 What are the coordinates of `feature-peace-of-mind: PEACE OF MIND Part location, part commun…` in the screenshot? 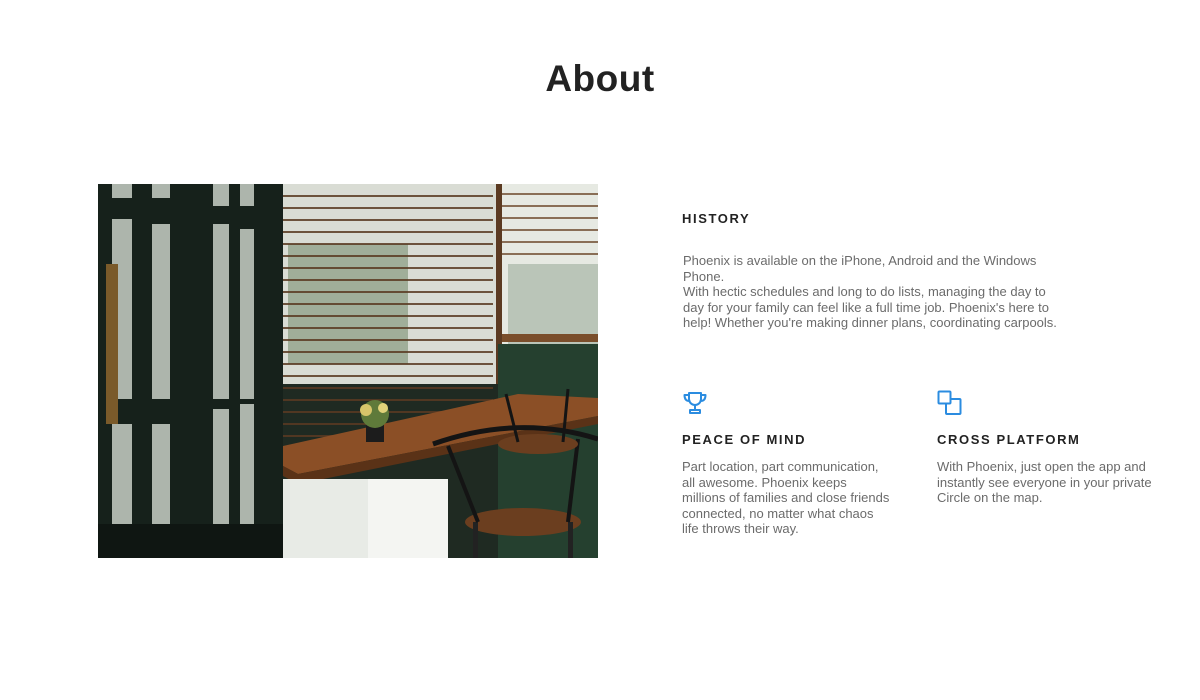 It's located at (787, 463).